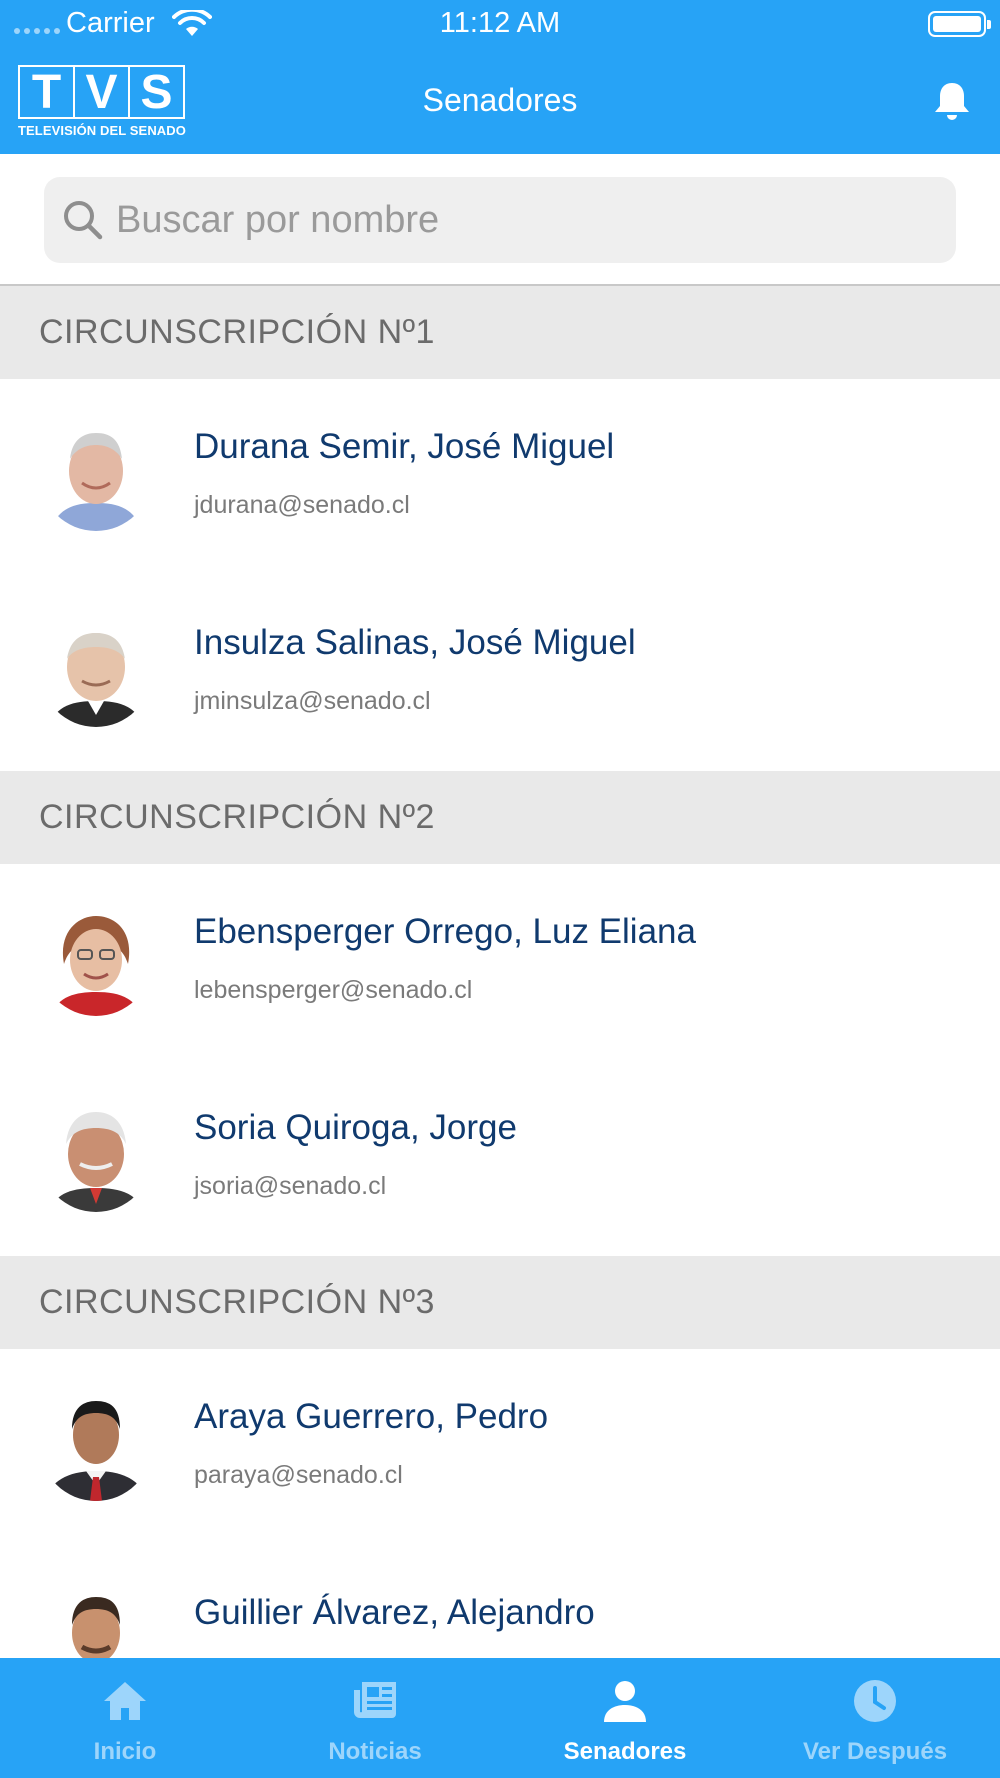  I want to click on tab-noticias: Noticias, so click(375, 1718).